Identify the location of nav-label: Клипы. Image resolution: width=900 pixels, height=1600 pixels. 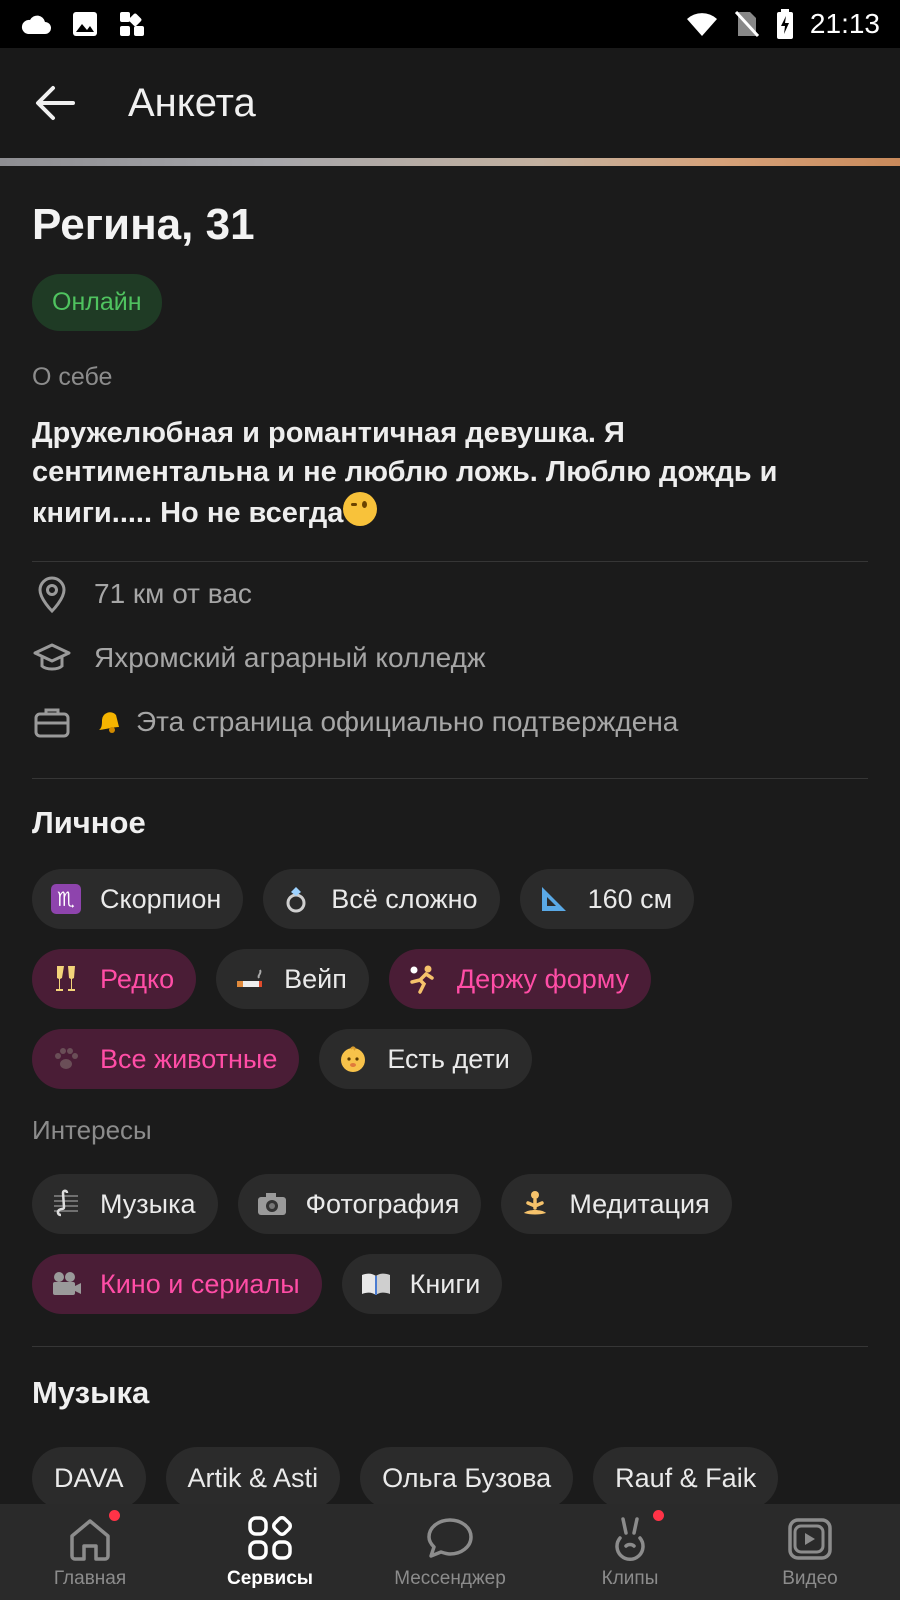
(630, 1578).